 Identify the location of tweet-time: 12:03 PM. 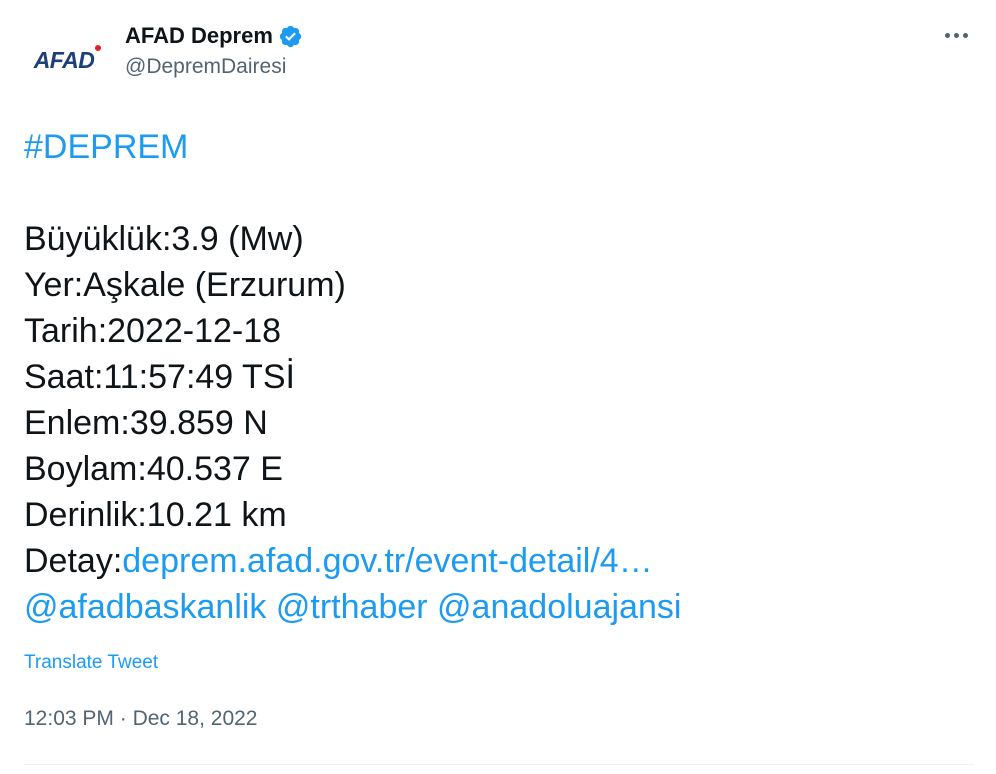
(69, 718).